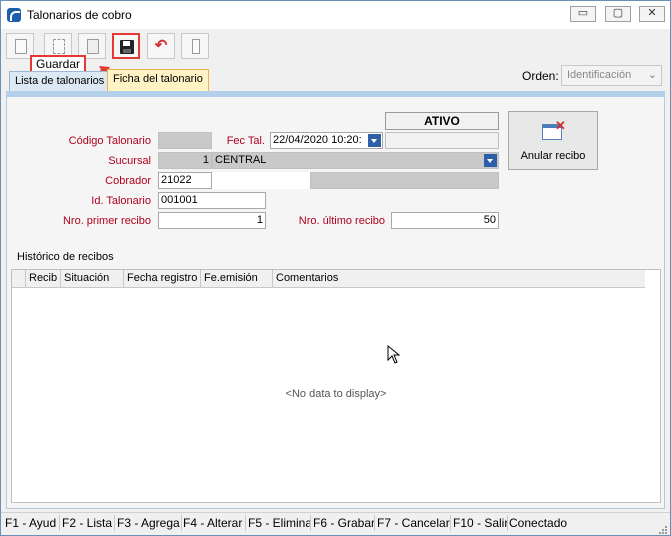  Describe the element at coordinates (538, 523) in the screenshot. I see `connection-status: Conectado` at that location.